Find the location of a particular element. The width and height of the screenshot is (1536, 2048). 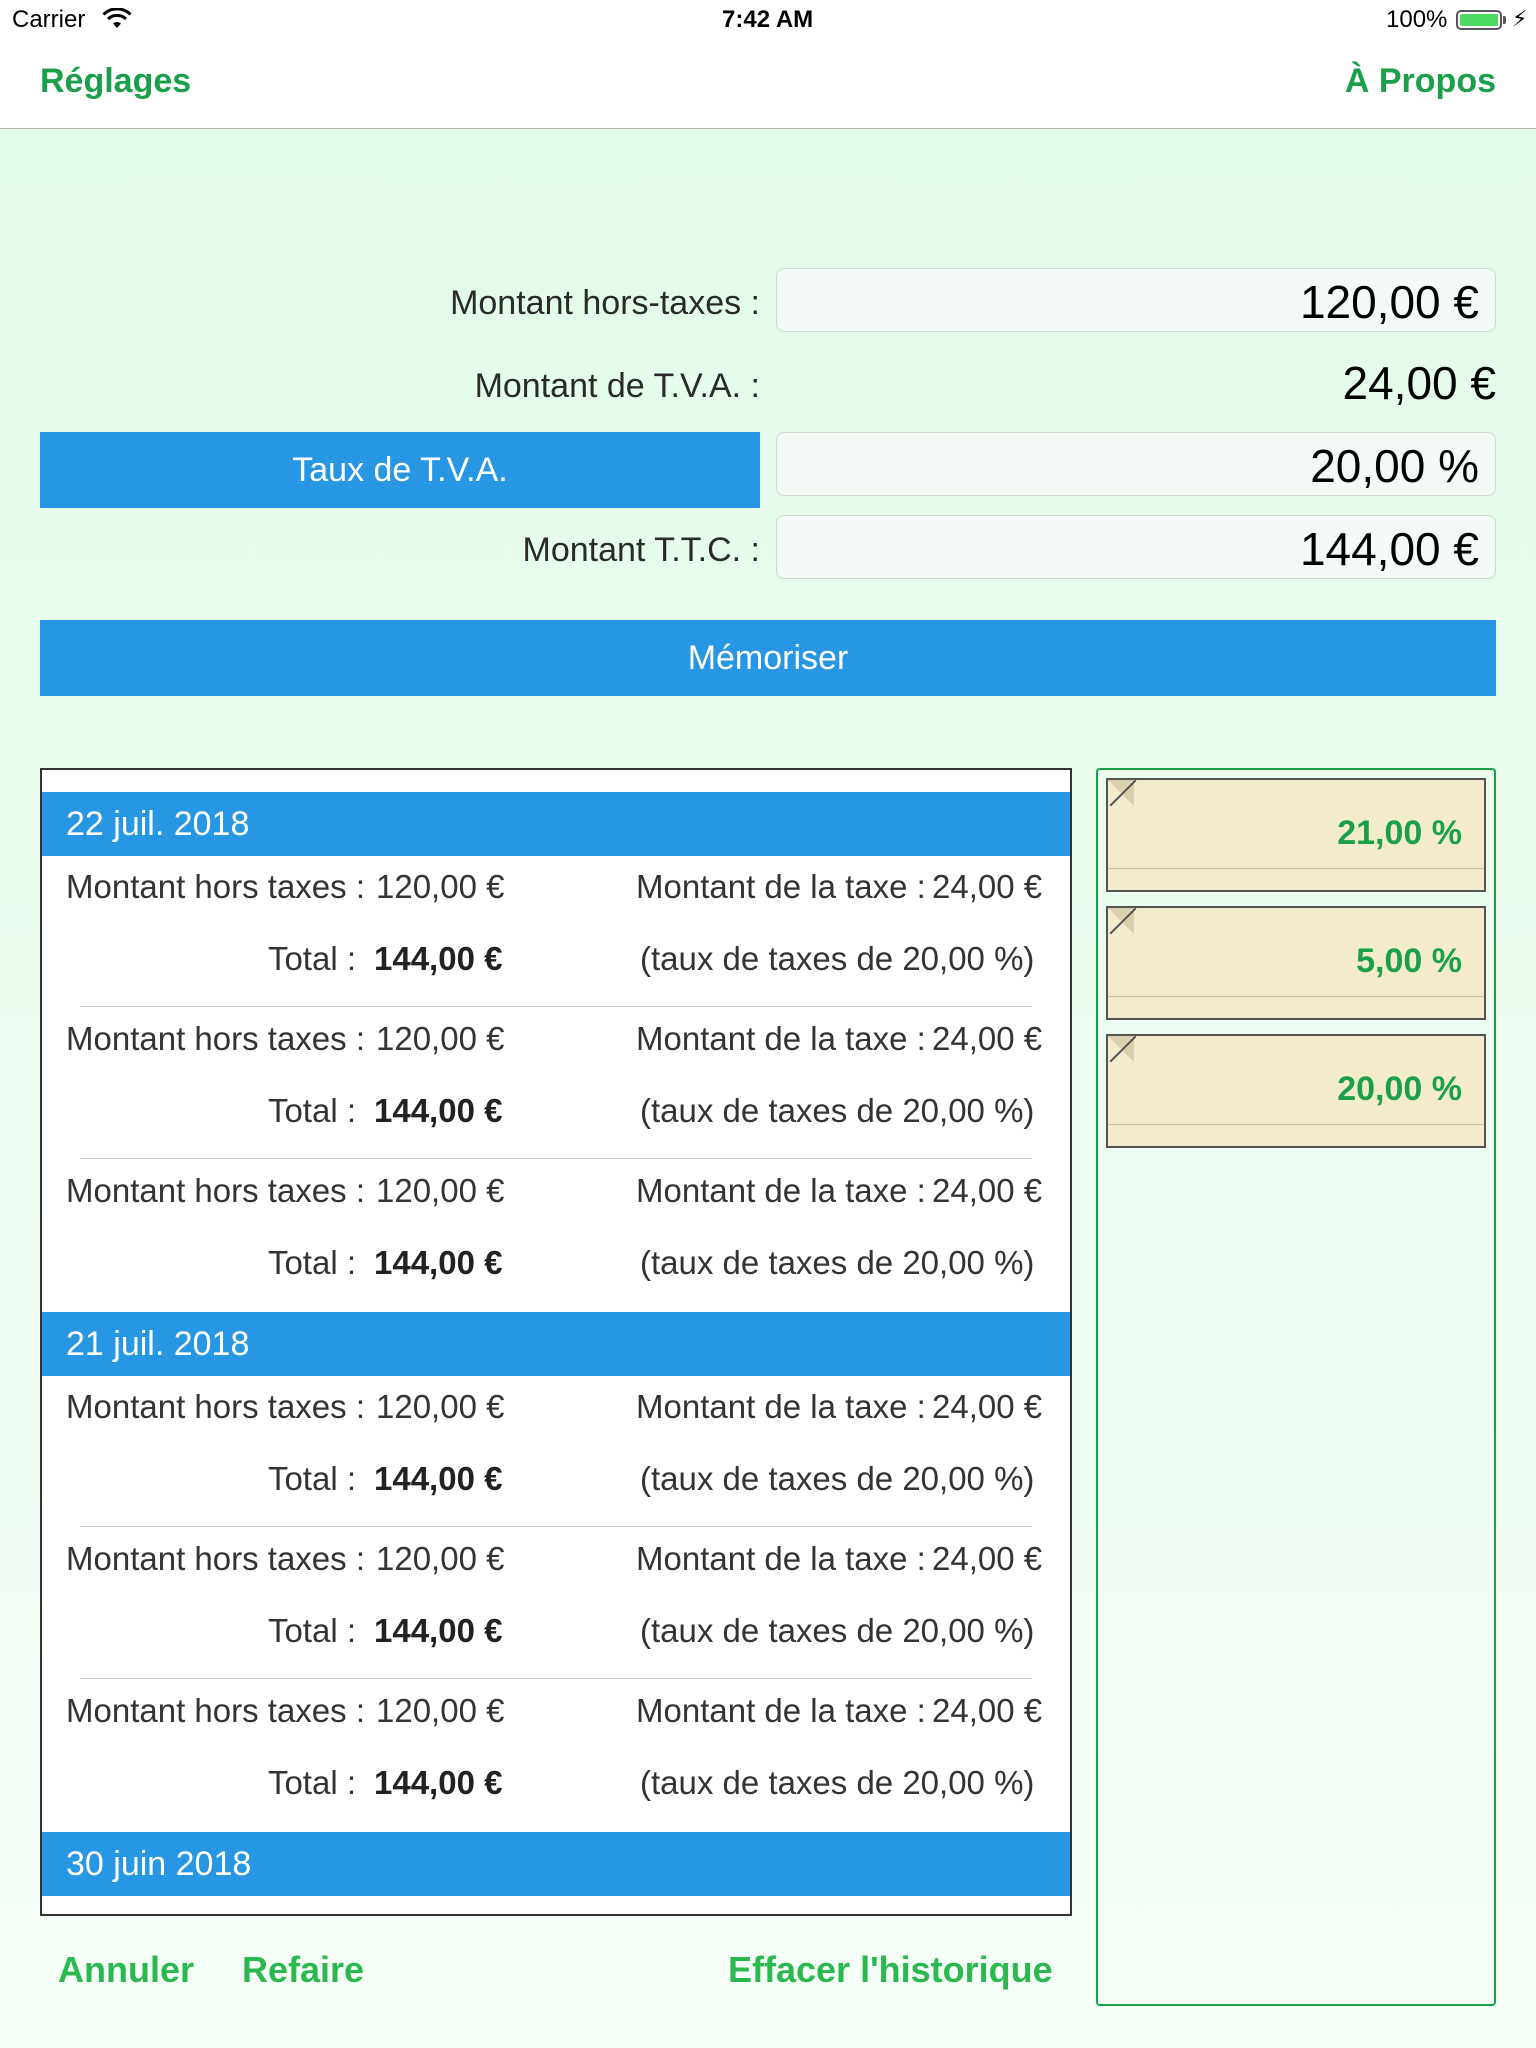

clock: 7:42 AM is located at coordinates (768, 19).